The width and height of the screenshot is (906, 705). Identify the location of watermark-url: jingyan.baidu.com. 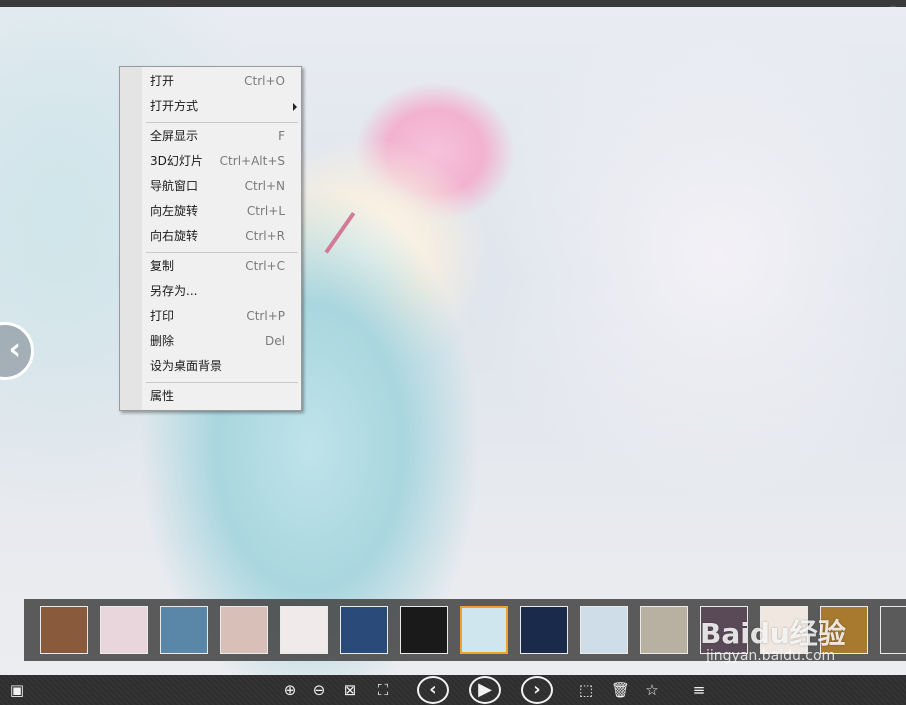
(771, 656).